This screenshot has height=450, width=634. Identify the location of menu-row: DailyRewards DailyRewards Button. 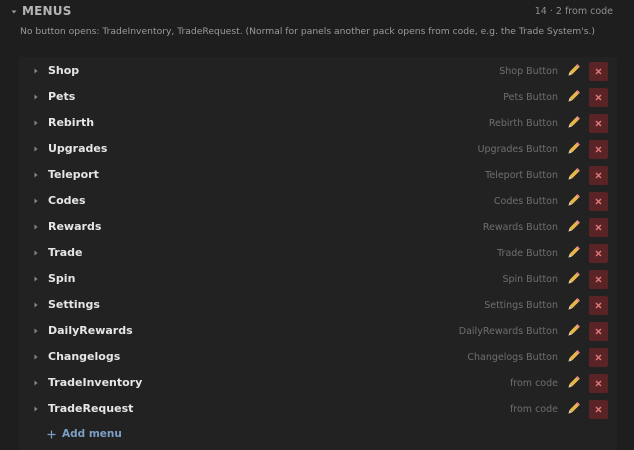
(318, 331).